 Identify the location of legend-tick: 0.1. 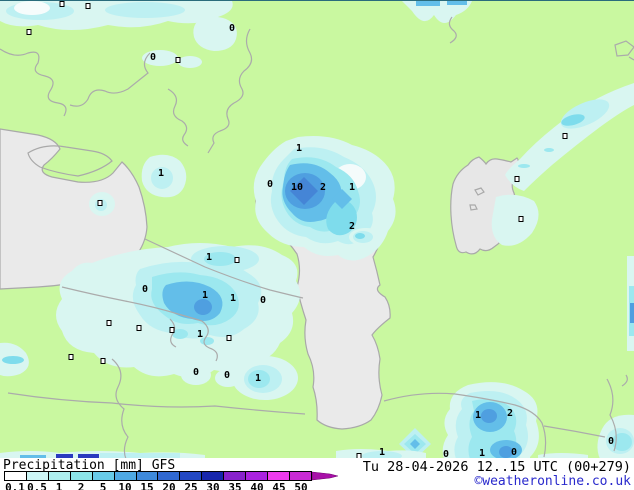
(15, 485).